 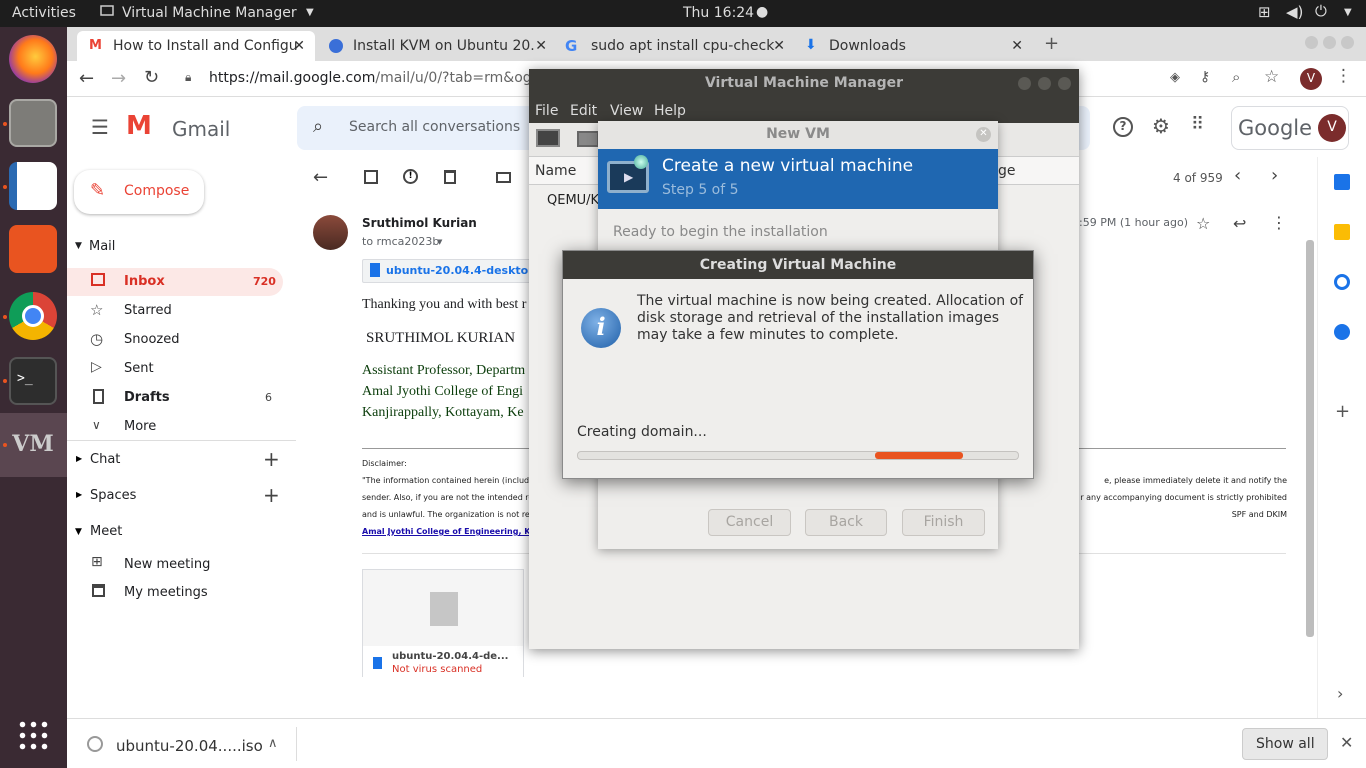 What do you see at coordinates (175, 592) in the screenshot?
I see `my-meetings-item: My meetings` at bounding box center [175, 592].